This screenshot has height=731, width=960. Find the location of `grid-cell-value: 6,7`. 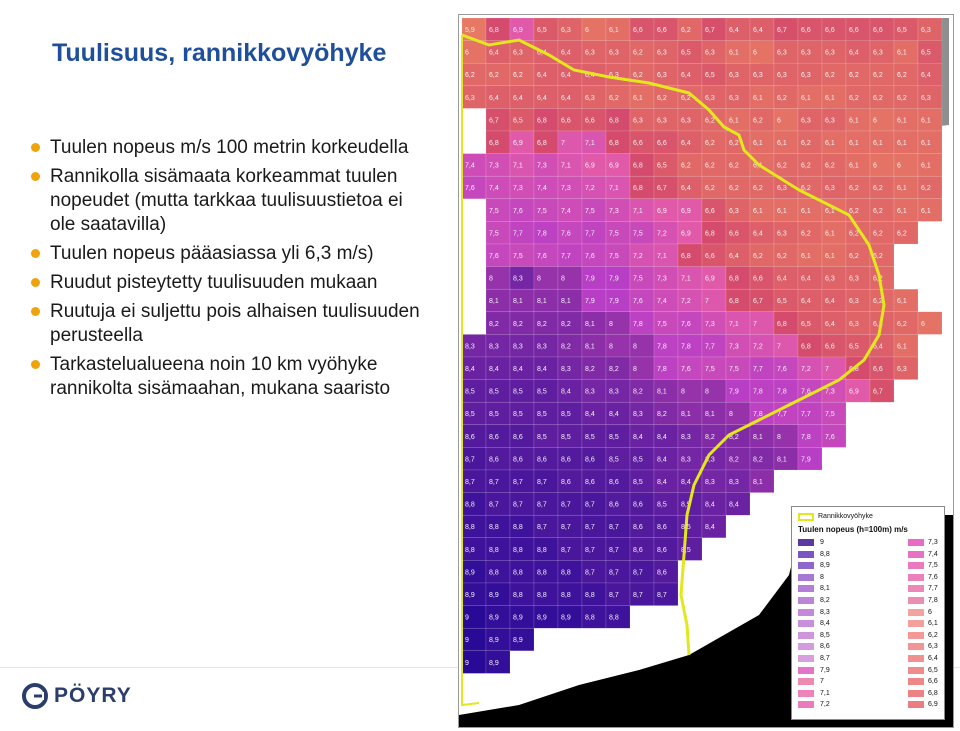

grid-cell-value: 6,7 is located at coordinates (494, 120).